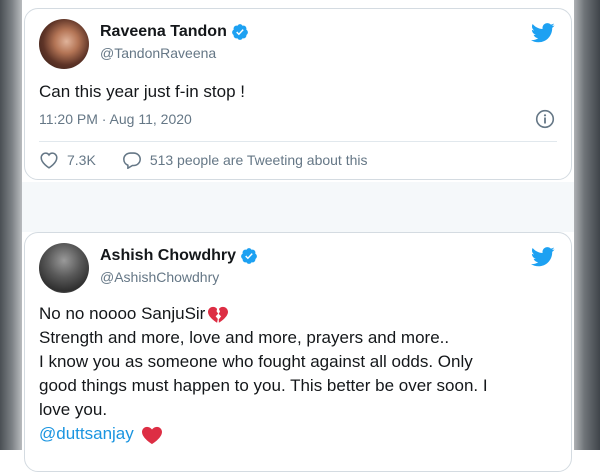 This screenshot has height=472, width=600. I want to click on tweet-line: @duttsanjay, so click(299, 434).